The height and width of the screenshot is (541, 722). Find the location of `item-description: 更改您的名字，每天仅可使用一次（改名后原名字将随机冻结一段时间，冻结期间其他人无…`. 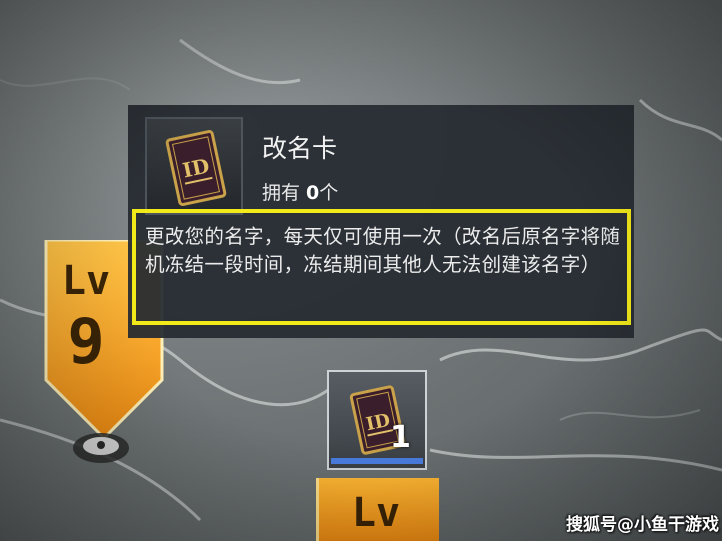

item-description: 更改您的名字，每天仅可使用一次（改名后原名字将随机冻结一段时间，冻结期间其他人无… is located at coordinates (383, 250).